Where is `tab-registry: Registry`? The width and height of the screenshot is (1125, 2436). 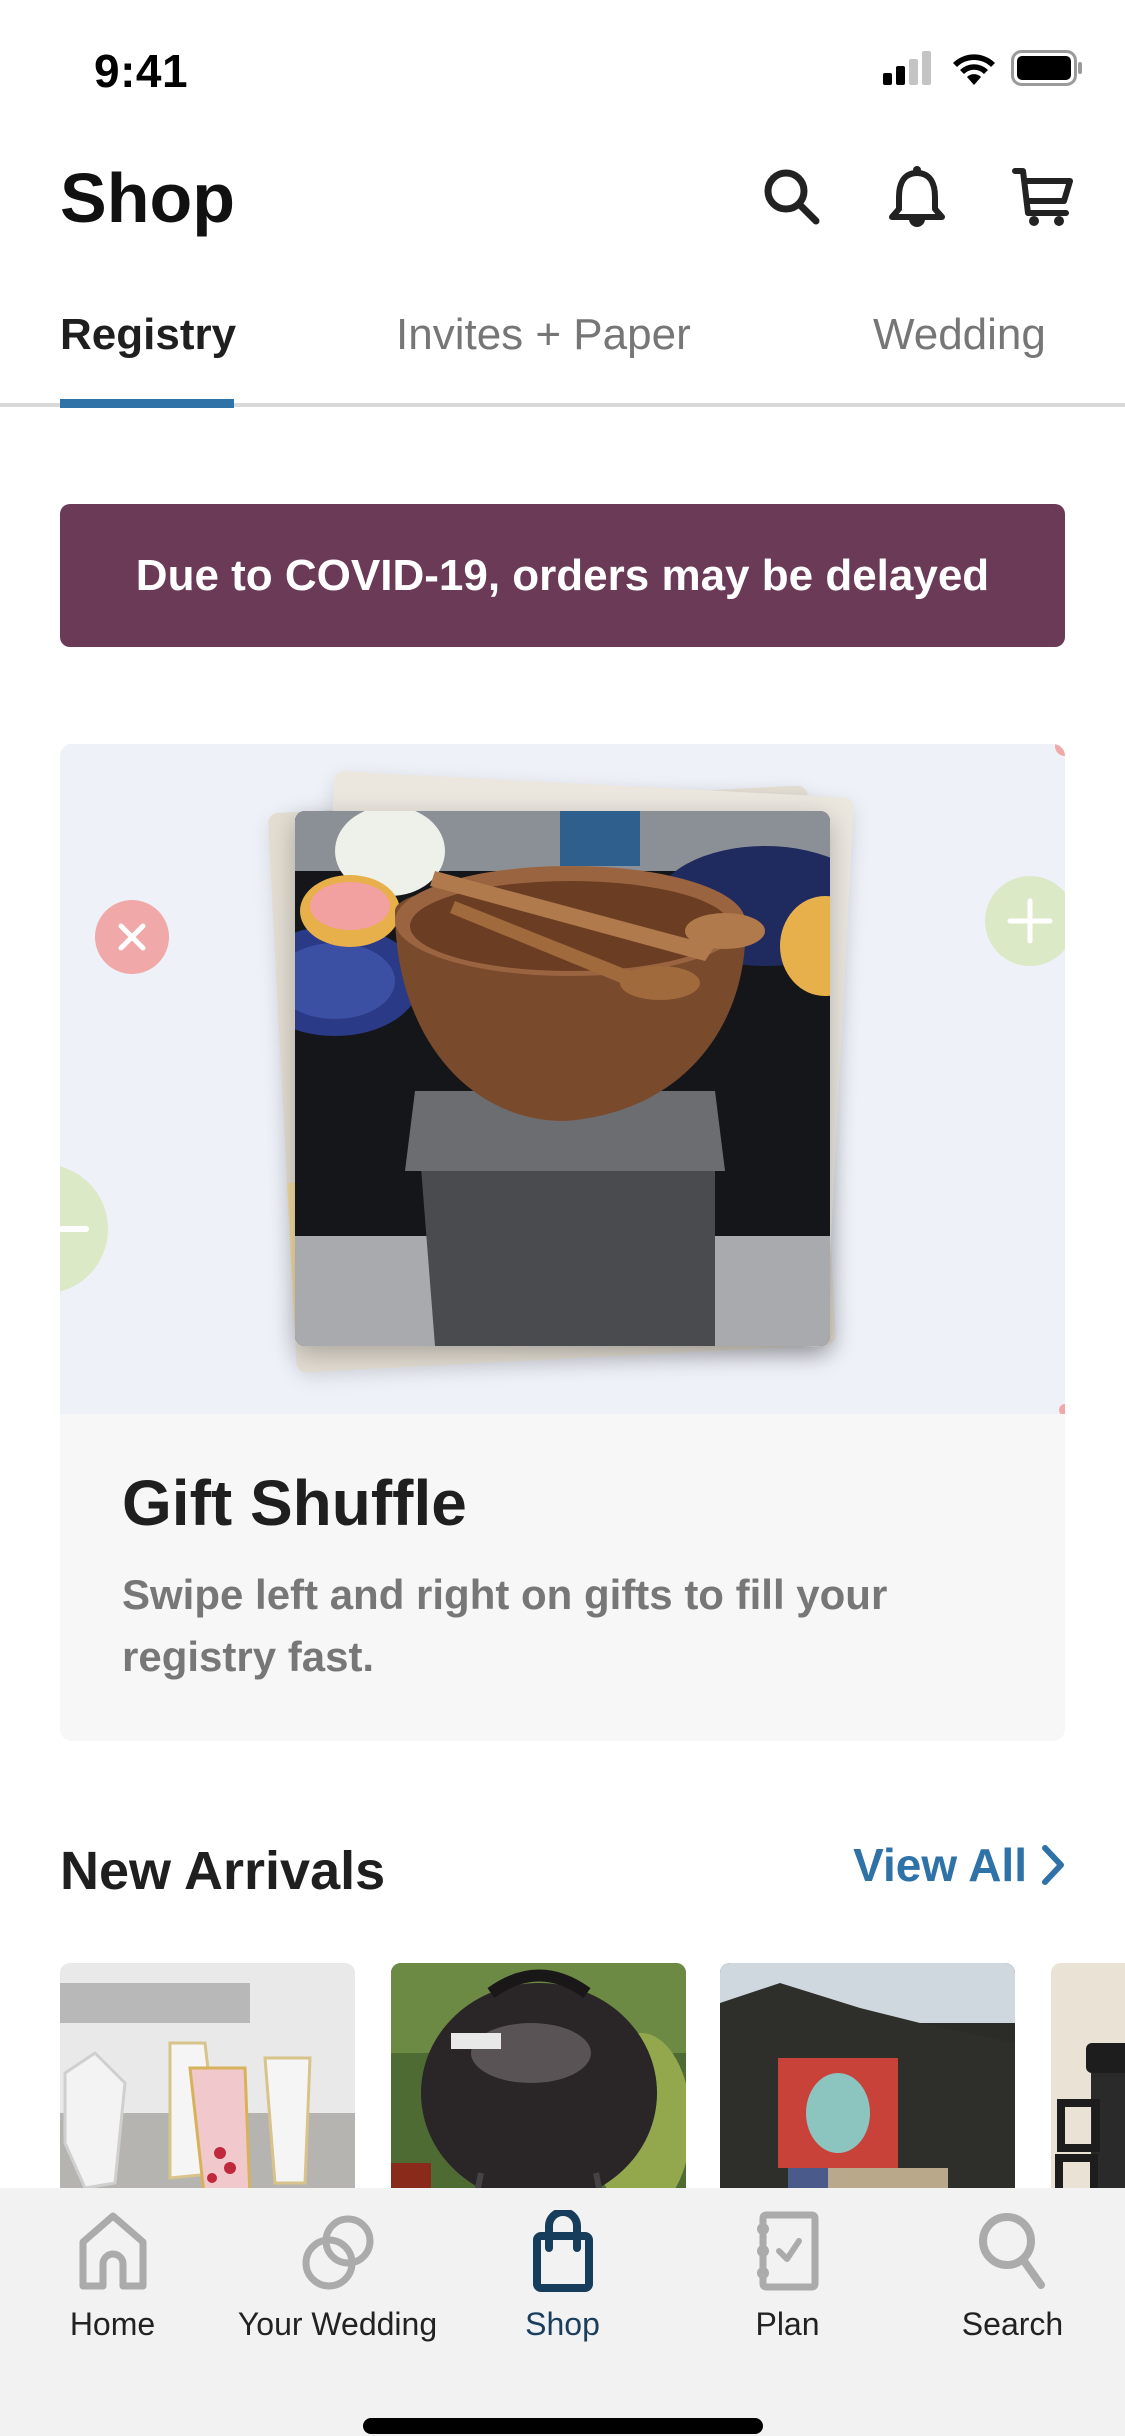 tab-registry: Registry is located at coordinates (148, 335).